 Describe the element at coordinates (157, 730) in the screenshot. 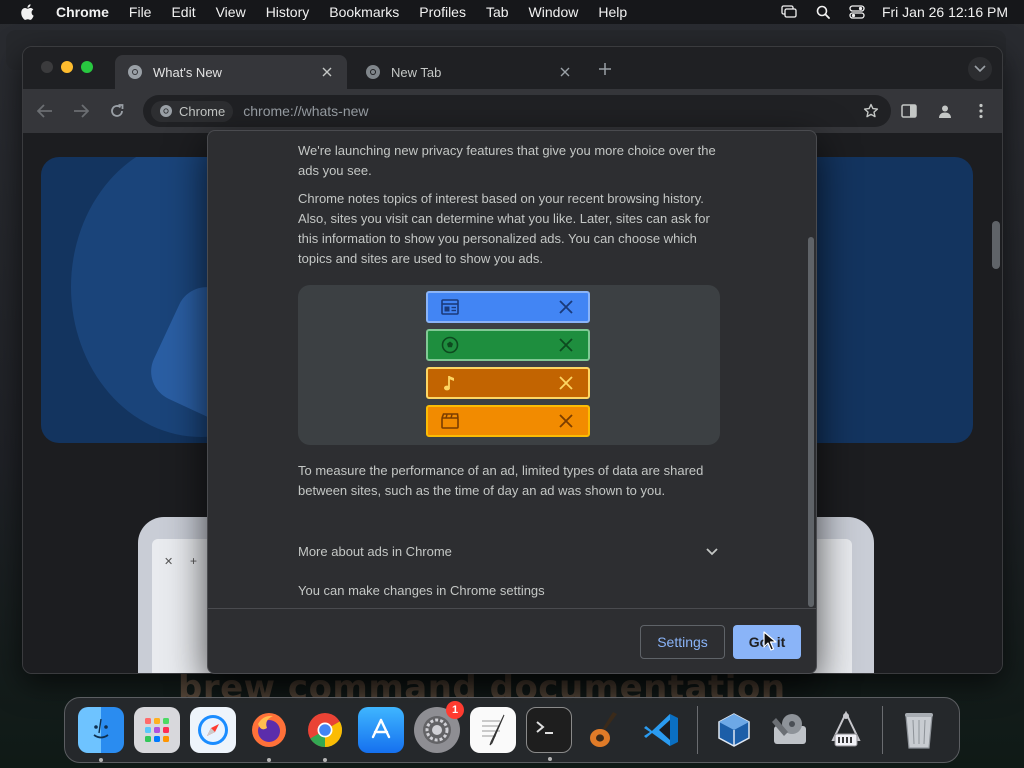

I see `dock-launchpad-icon` at that location.